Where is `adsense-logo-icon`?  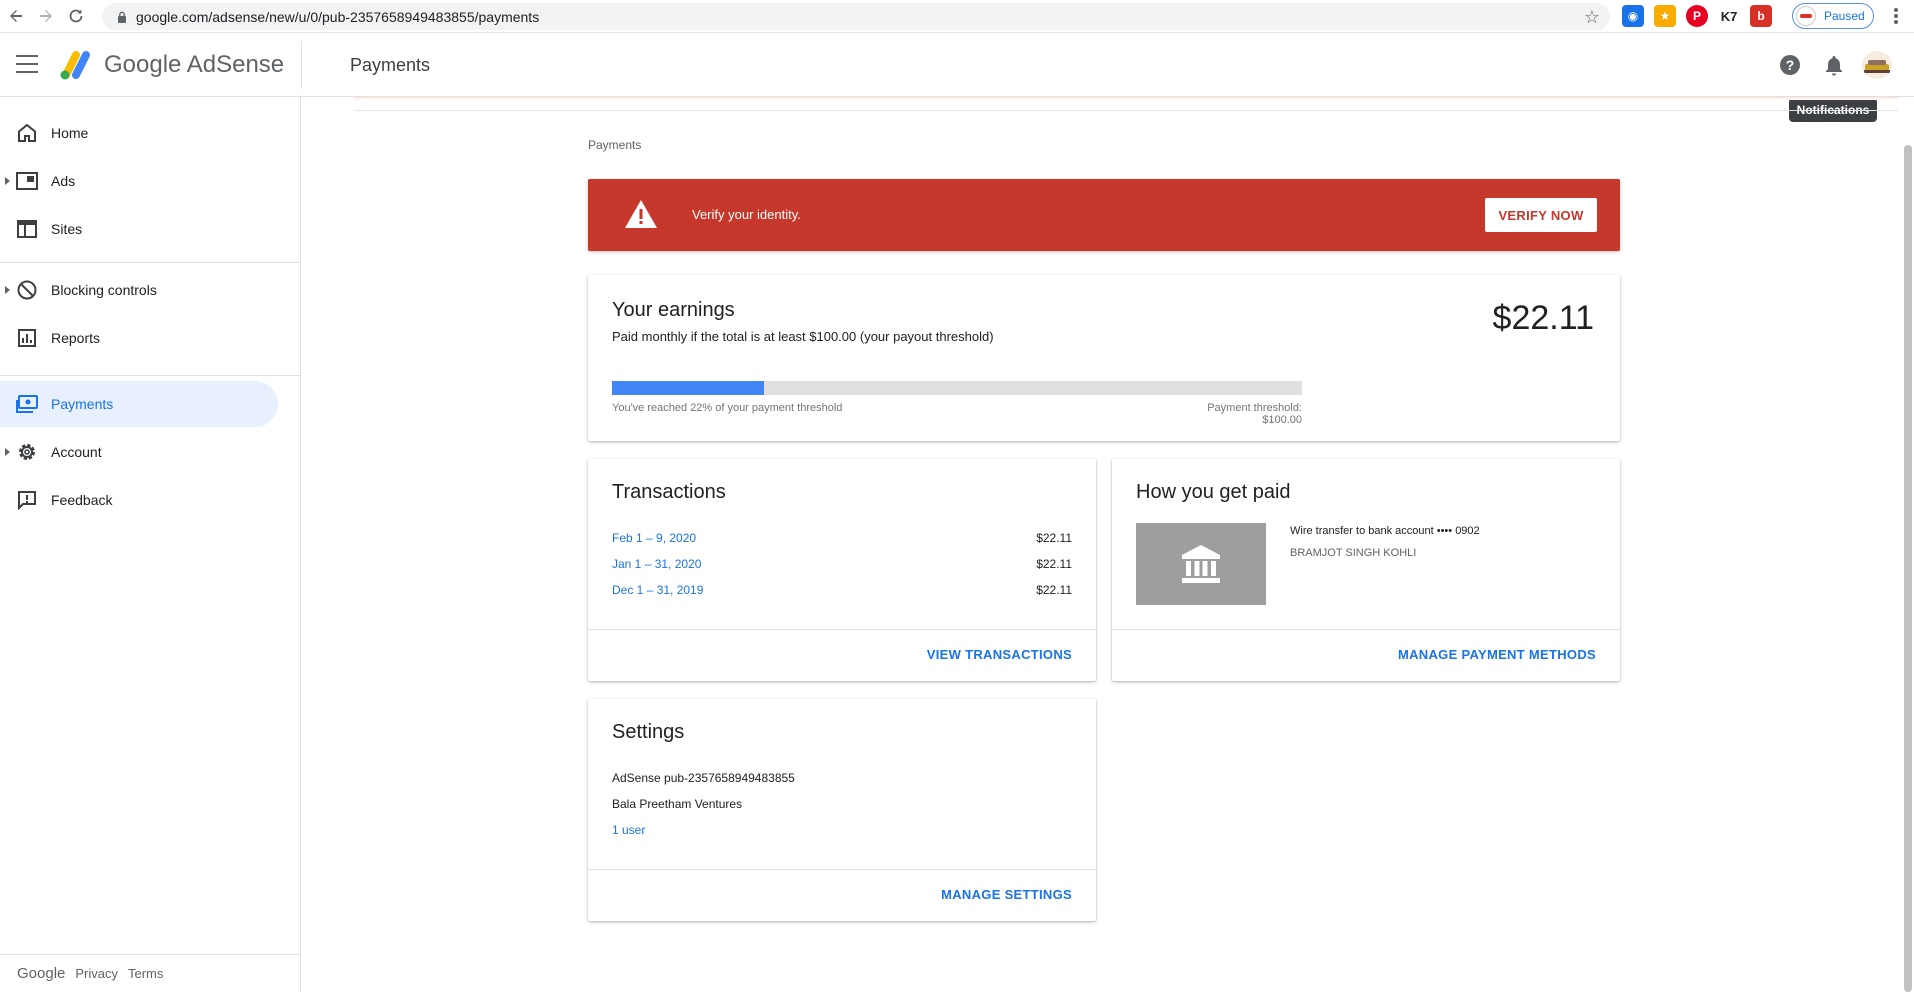
adsense-logo-icon is located at coordinates (75, 65).